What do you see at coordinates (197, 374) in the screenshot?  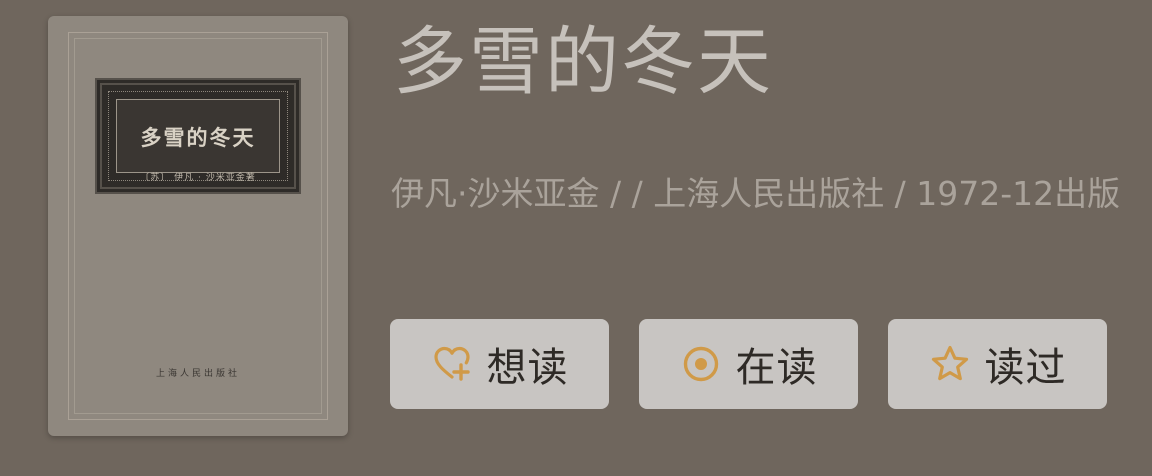 I see `cover-publisher: 上海人民出版社` at bounding box center [197, 374].